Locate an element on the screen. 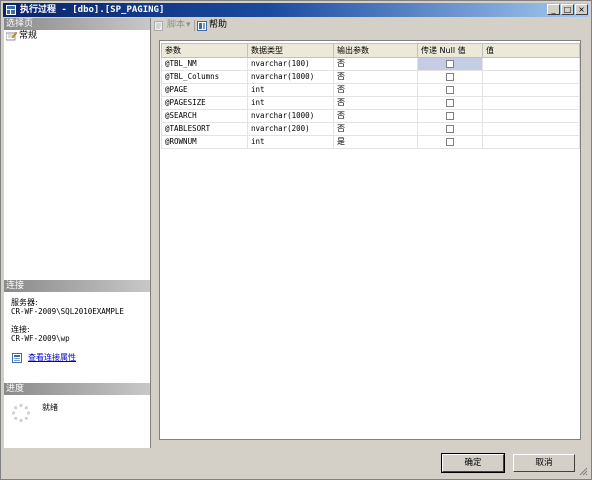 Image resolution: width=592 pixels, height=480 pixels. script-icon is located at coordinates (158, 26).